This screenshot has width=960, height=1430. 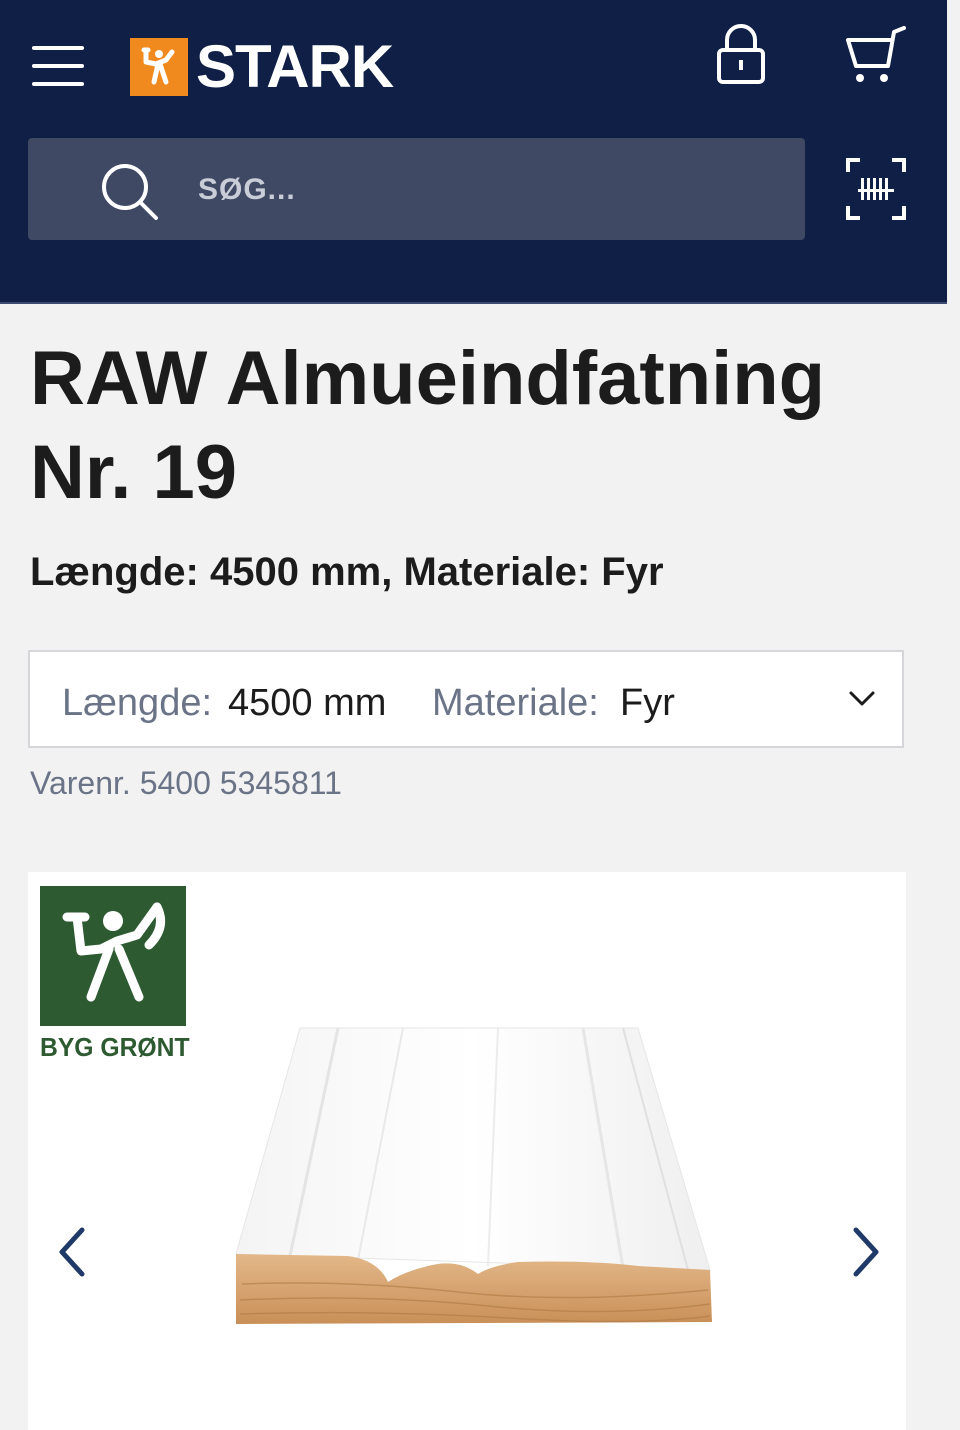 I want to click on variant-selector: Længde: 4500 mm Materiale: Fyr, so click(x=466, y=699).